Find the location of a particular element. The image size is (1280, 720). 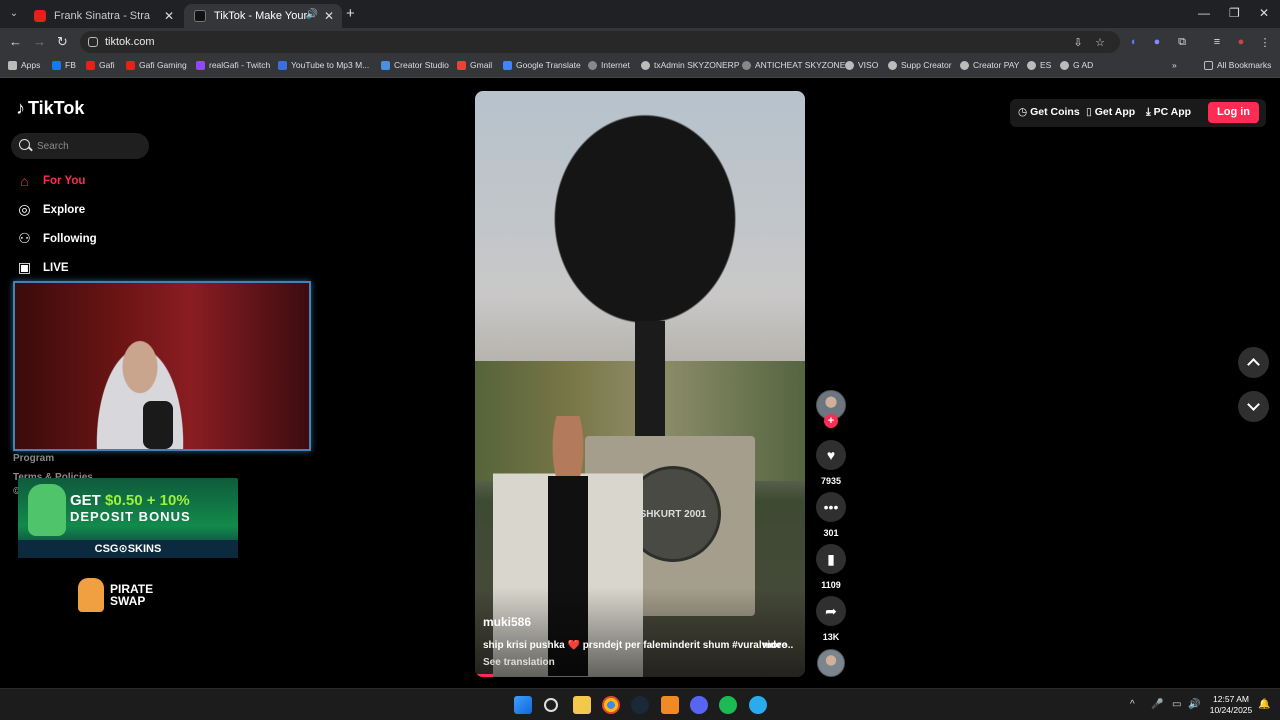

tab-search-icon: ⌄ is located at coordinates (14, 13).